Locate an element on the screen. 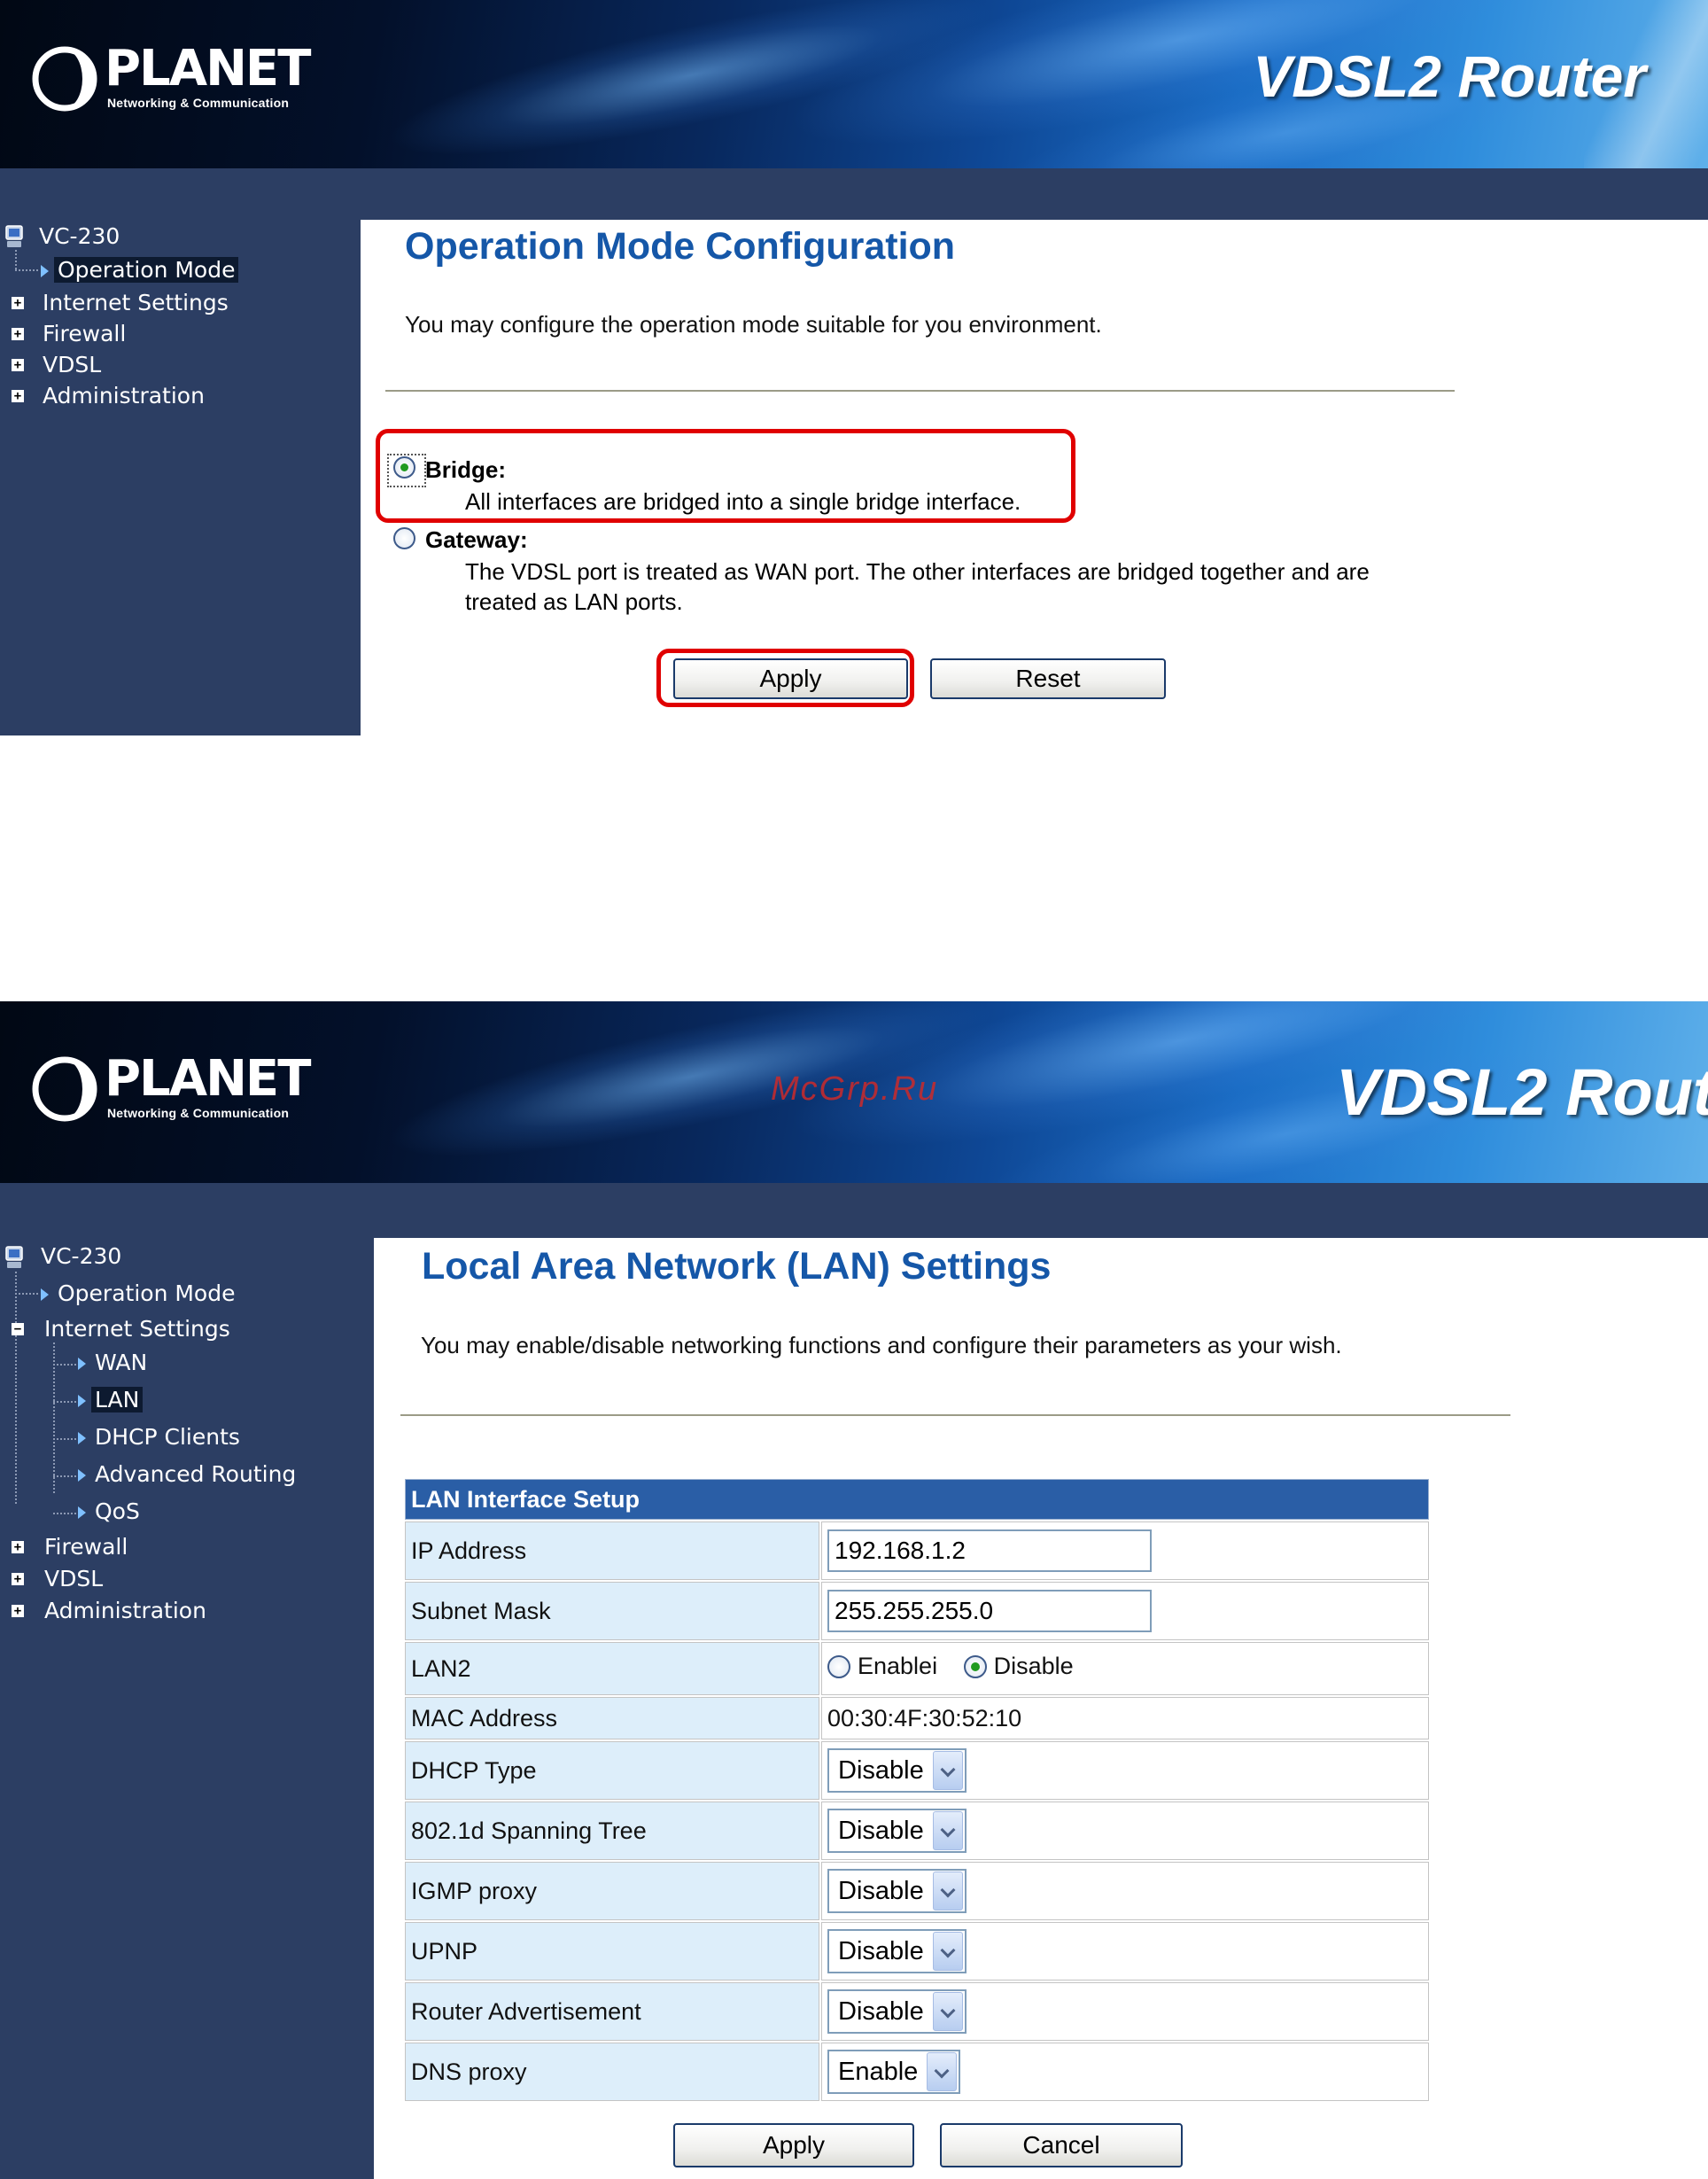 The height and width of the screenshot is (2179, 1708). table-row: IGMP proxy Disable is located at coordinates (917, 1891).